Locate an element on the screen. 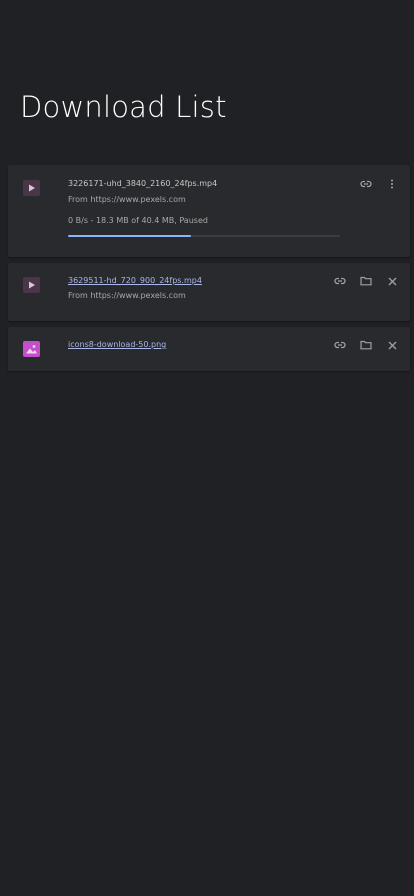  download-item: icons8-download-50.png is located at coordinates (209, 349).